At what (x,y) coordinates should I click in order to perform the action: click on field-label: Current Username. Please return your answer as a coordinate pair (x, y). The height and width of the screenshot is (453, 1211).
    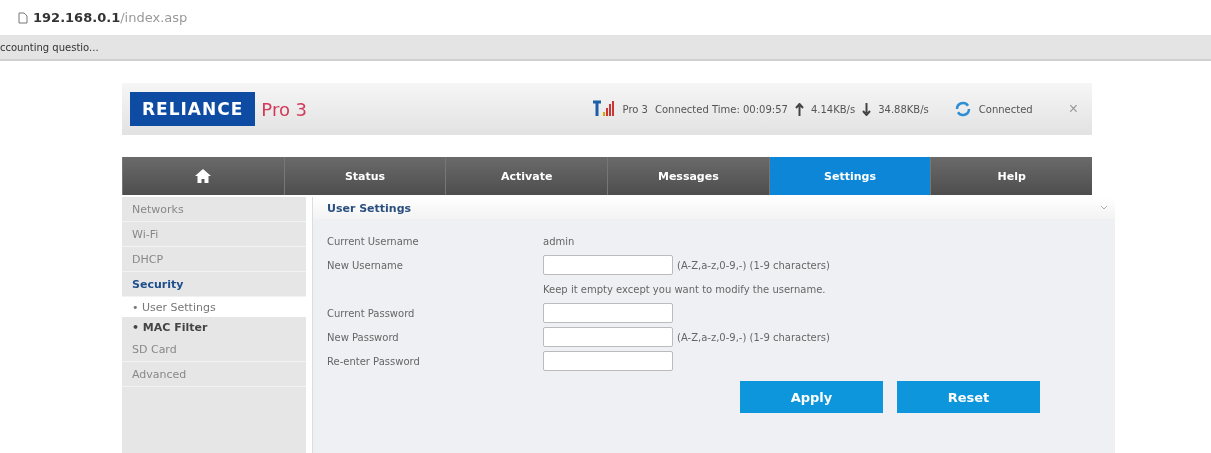
    Looking at the image, I should click on (373, 241).